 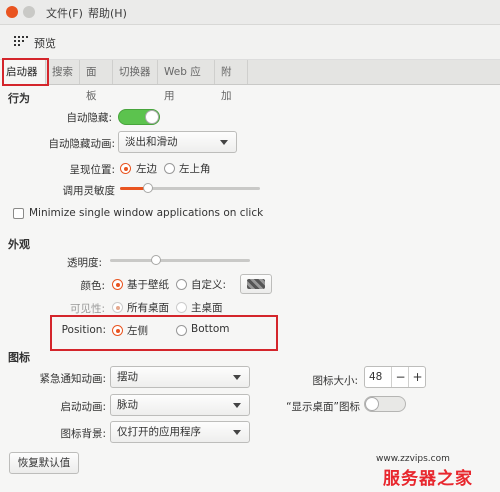 I want to click on urgent-animation-select: 摆动, so click(x=180, y=377).